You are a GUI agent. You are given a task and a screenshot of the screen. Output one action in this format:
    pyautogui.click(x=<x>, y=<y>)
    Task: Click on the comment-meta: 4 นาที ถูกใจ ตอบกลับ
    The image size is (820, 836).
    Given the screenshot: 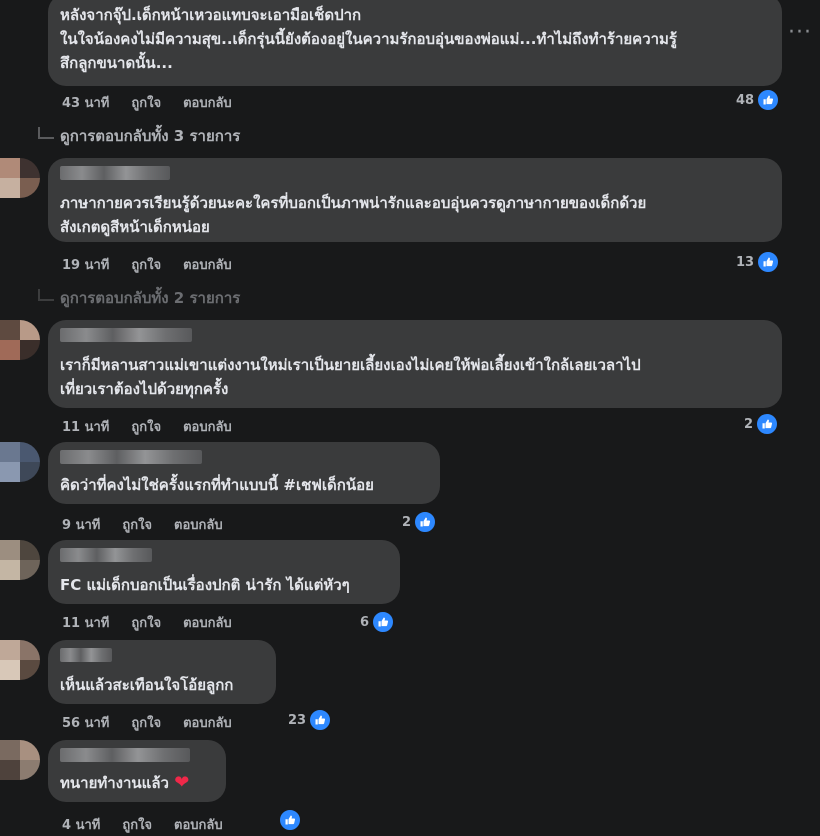 What is the action you would take?
    pyautogui.click(x=153, y=824)
    